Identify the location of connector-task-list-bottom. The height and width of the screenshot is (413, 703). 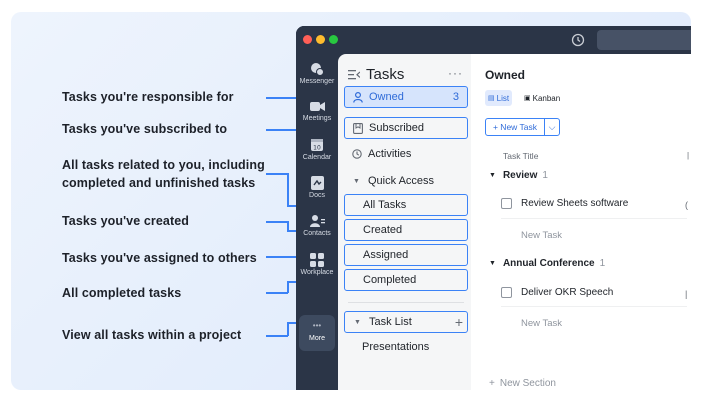
(277, 336).